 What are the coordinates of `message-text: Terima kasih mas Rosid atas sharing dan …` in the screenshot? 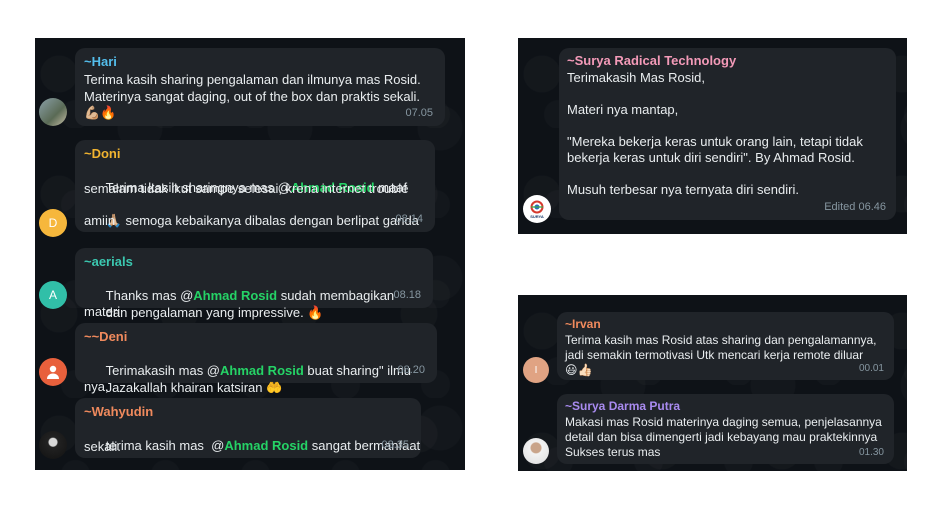 It's located at (721, 340).